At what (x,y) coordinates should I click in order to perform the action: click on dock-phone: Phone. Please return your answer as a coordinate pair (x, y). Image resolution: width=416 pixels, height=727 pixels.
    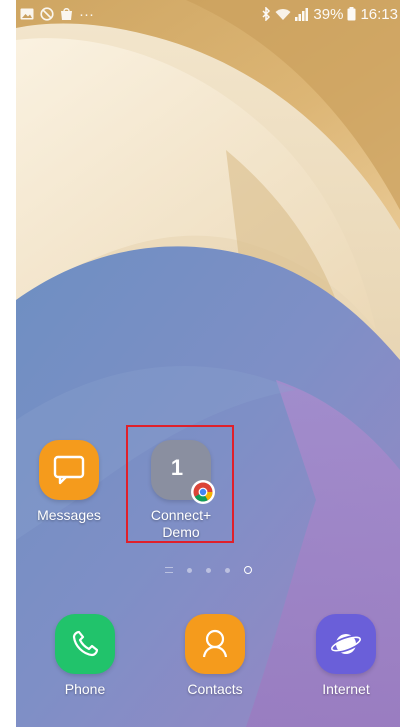
    Looking at the image, I should click on (85, 656).